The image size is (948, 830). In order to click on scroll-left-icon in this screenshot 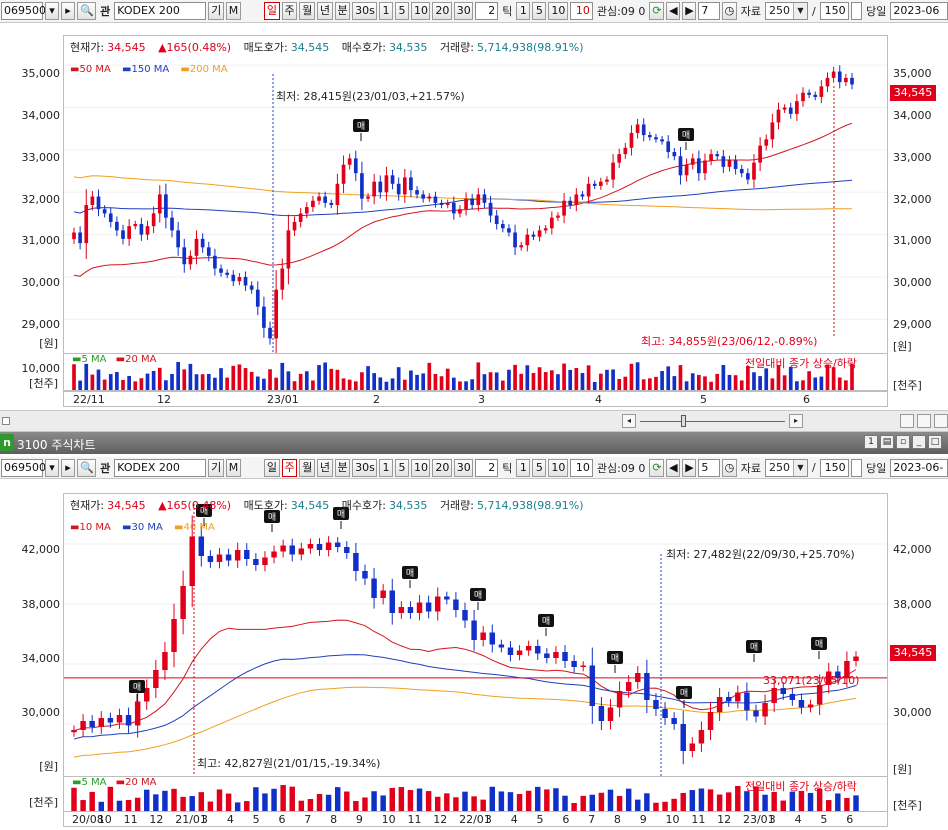, I will do `click(6, 421)`.